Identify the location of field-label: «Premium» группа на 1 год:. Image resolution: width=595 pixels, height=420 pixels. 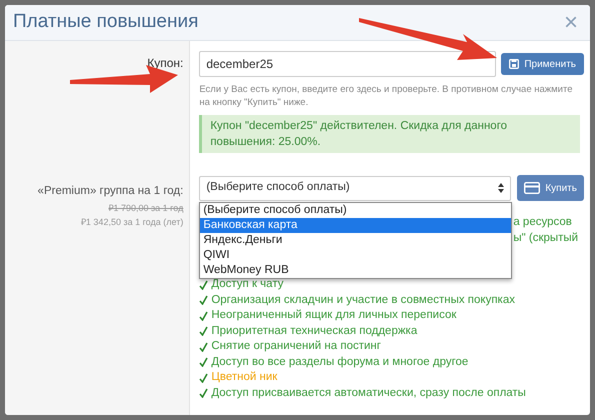
(111, 191).